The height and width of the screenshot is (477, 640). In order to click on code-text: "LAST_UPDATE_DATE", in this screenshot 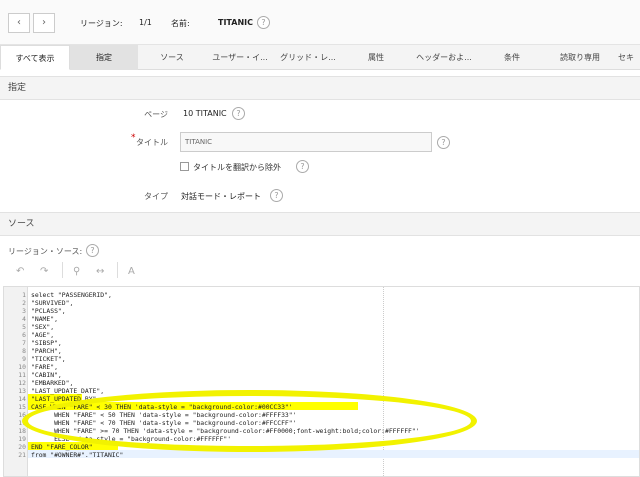, I will do `click(67, 391)`.